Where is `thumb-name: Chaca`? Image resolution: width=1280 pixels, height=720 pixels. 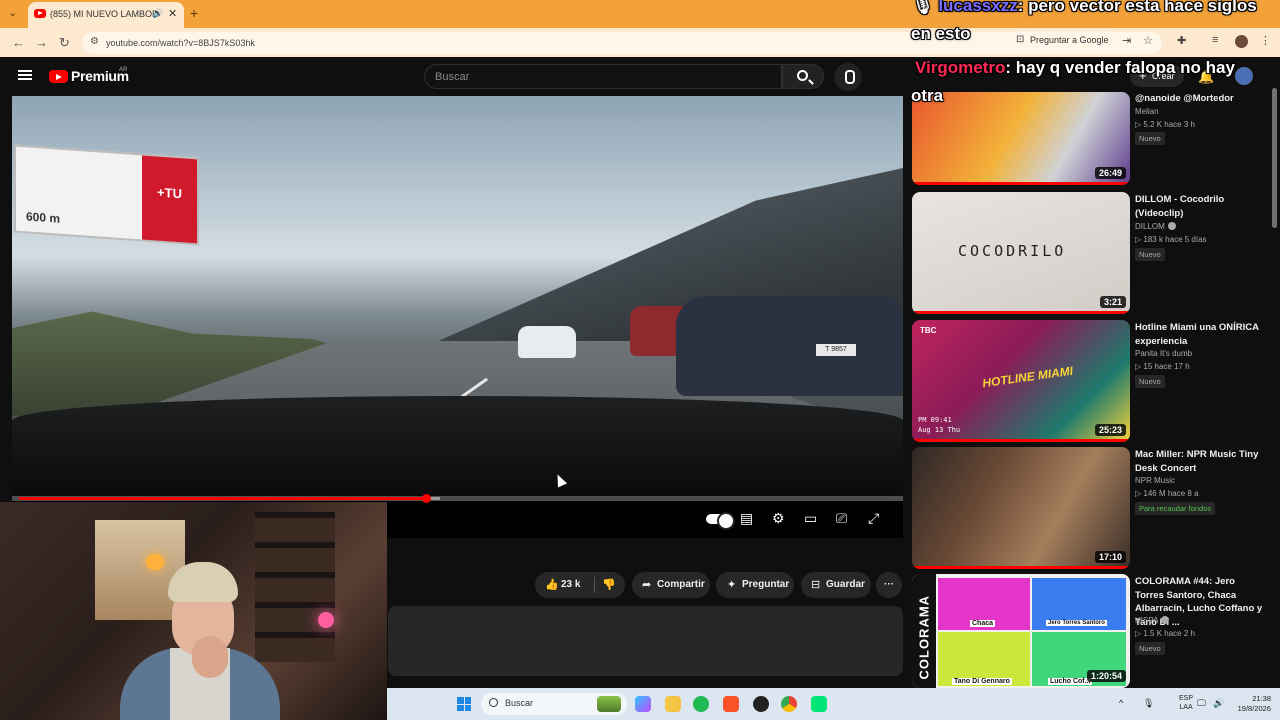 thumb-name: Chaca is located at coordinates (983, 623).